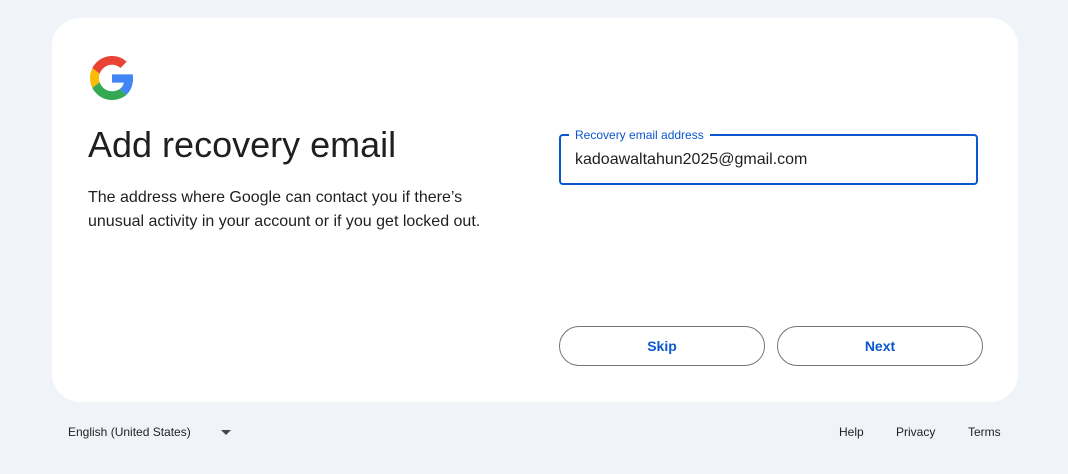  I want to click on skip-button: Skip, so click(662, 346).